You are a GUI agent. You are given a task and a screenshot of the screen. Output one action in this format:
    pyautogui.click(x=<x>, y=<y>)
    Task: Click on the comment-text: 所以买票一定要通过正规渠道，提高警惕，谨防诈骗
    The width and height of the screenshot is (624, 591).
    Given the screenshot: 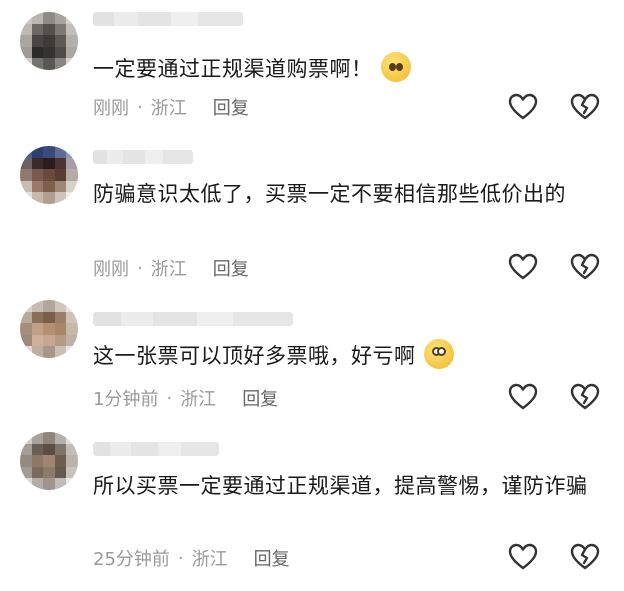 What is the action you would take?
    pyautogui.click(x=340, y=486)
    